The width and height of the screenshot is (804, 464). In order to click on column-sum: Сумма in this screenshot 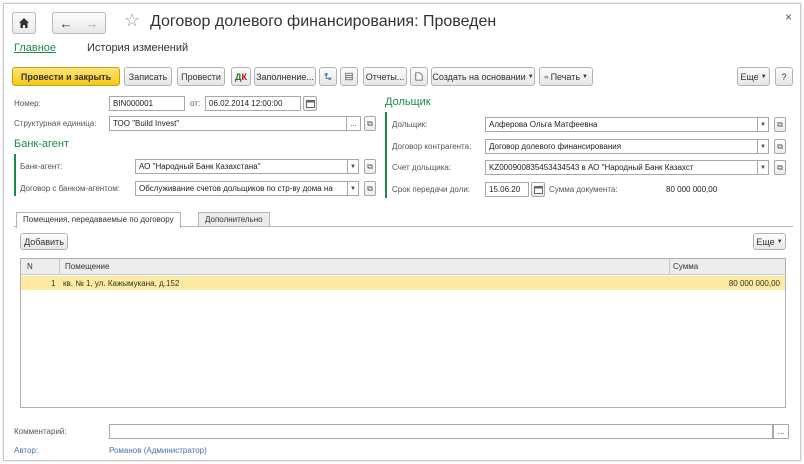, I will do `click(685, 266)`.